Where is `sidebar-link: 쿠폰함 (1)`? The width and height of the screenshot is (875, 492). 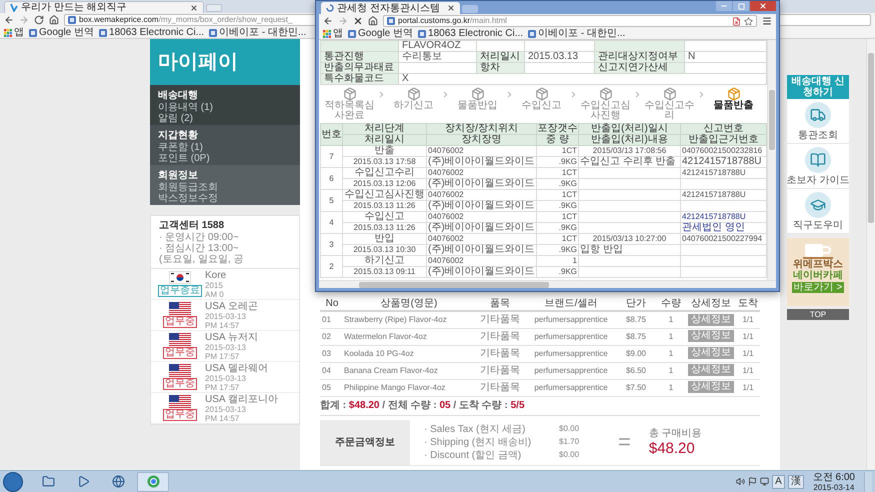 sidebar-link: 쿠폰함 (1) is located at coordinates (180, 147).